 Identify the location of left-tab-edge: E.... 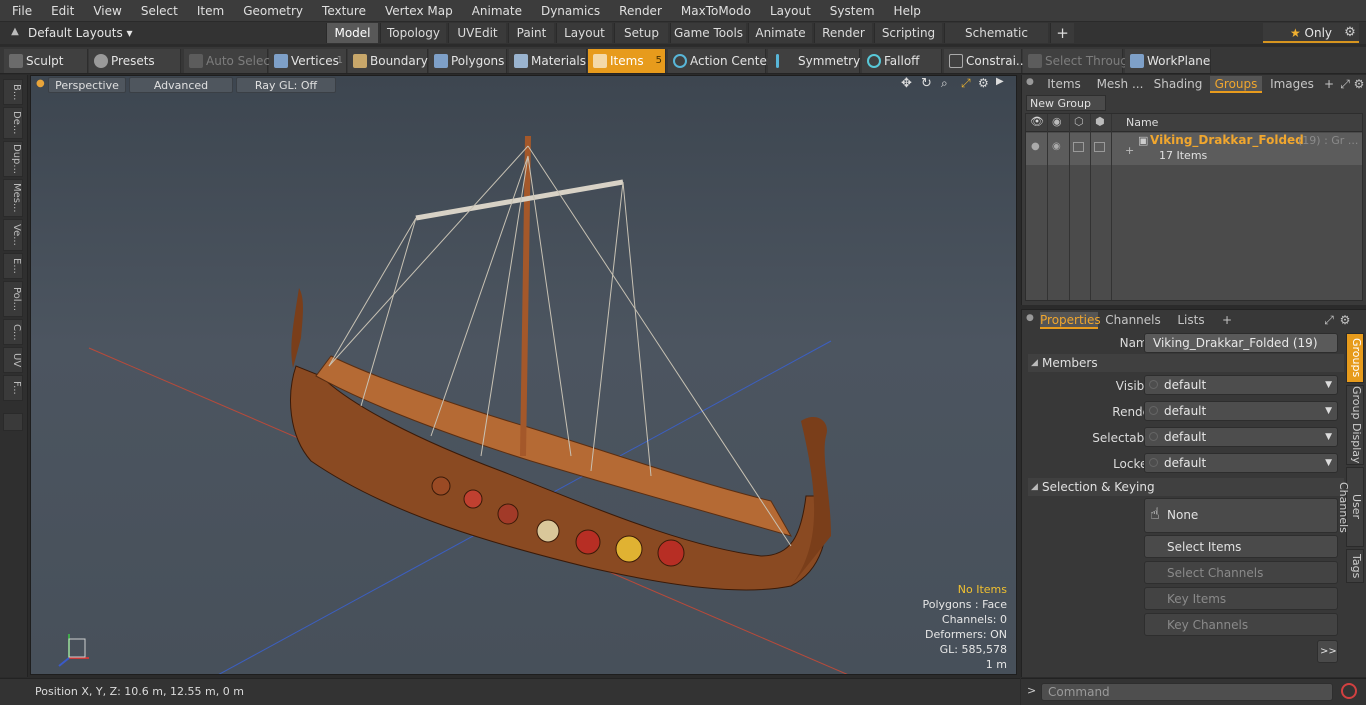
(13, 266).